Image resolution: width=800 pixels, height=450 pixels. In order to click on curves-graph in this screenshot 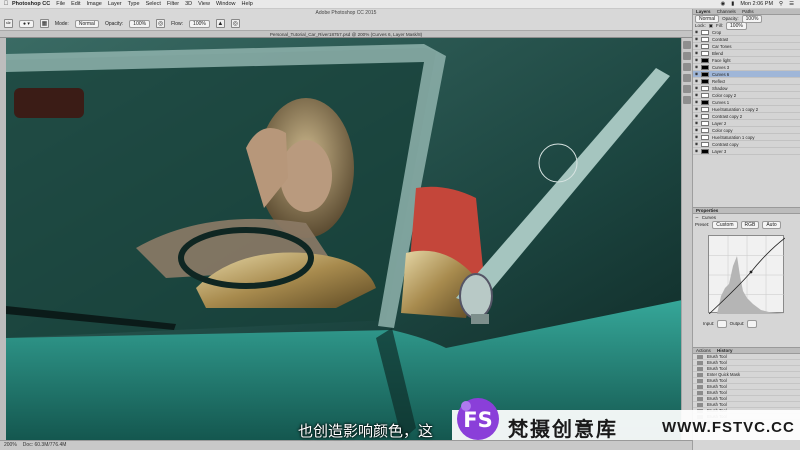, I will do `click(747, 275)`.